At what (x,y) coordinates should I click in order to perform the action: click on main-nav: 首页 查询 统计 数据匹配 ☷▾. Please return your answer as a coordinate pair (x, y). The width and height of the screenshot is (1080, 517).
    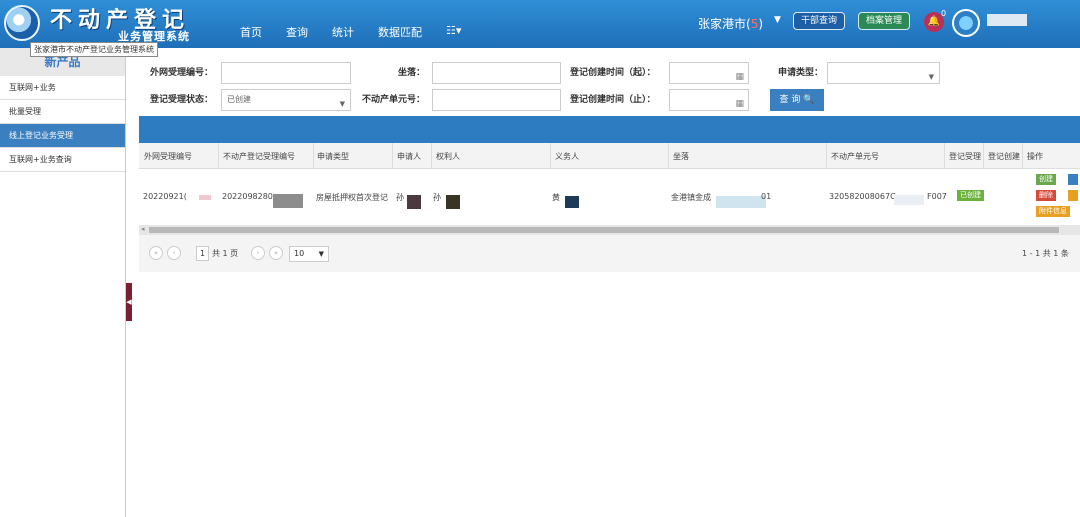
    Looking at the image, I should click on (350, 32).